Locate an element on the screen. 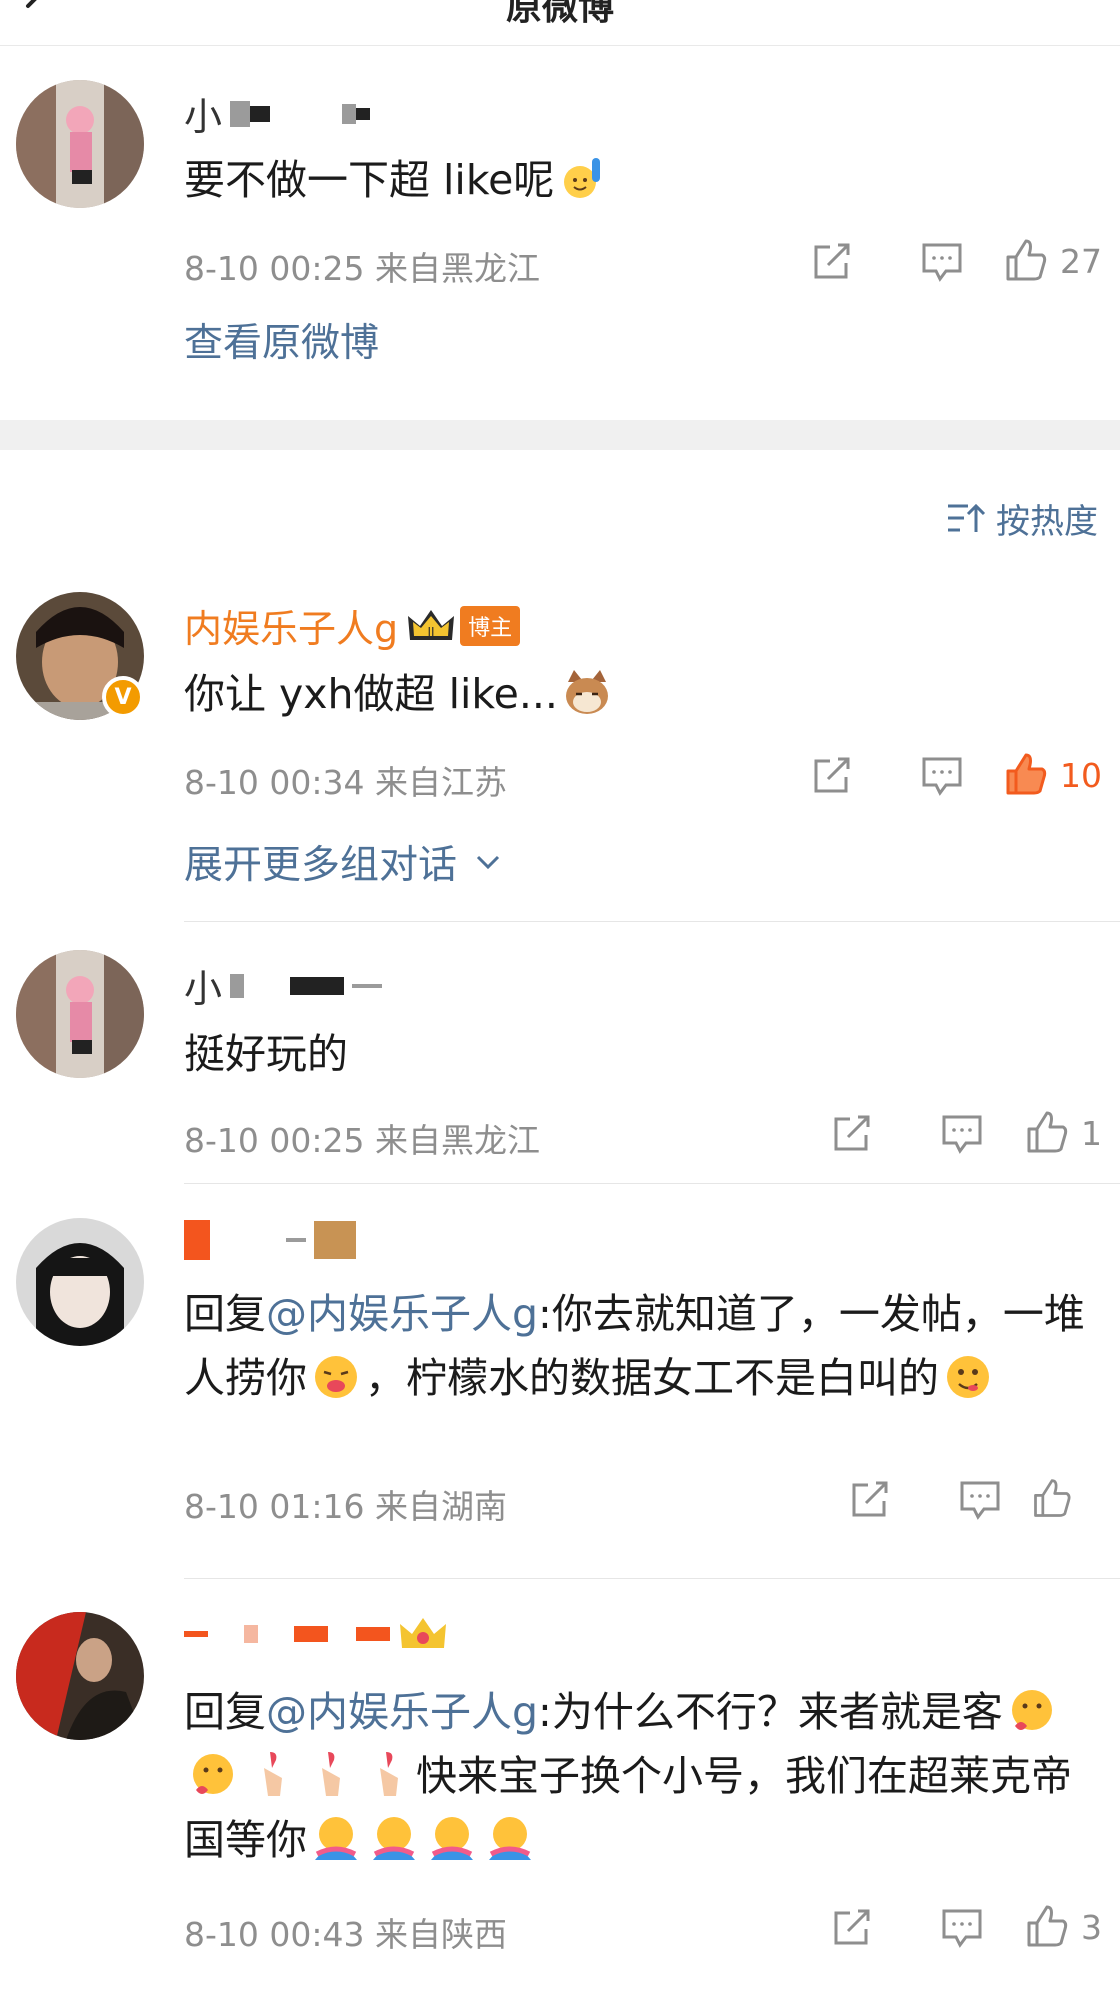  post-actions: 27 is located at coordinates (955, 261).